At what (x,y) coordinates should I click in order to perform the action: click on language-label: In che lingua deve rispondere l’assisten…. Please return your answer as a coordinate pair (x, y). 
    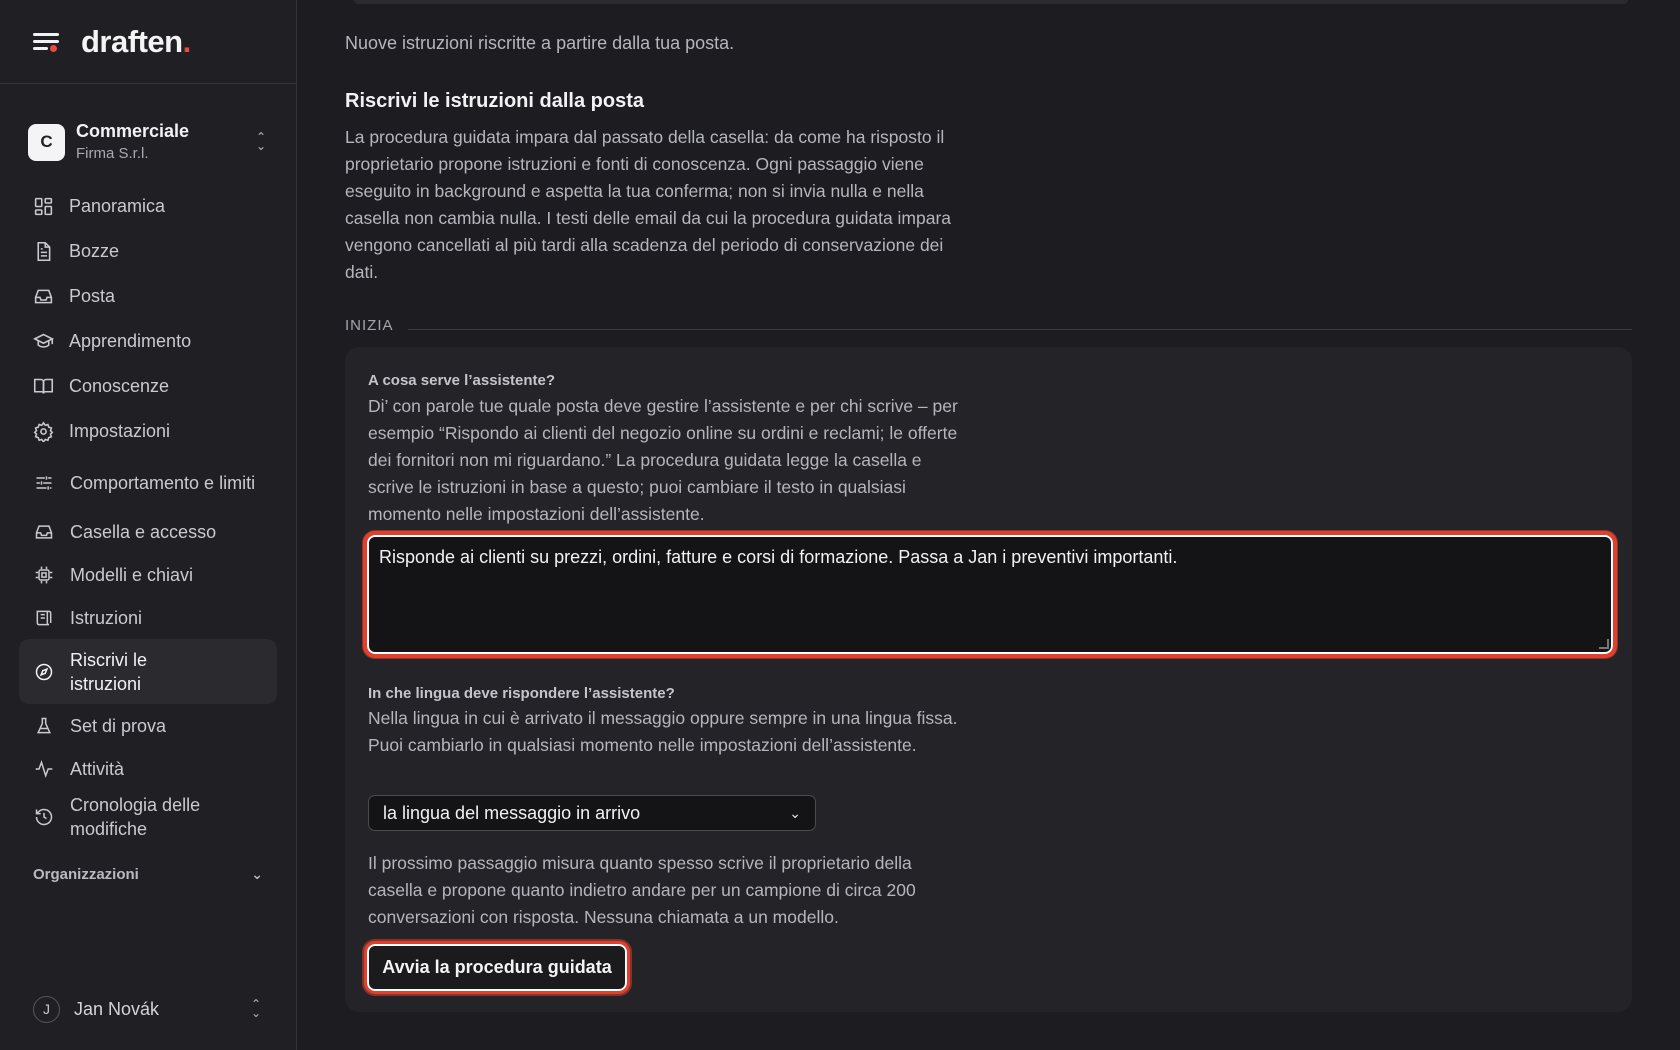
    Looking at the image, I should click on (521, 693).